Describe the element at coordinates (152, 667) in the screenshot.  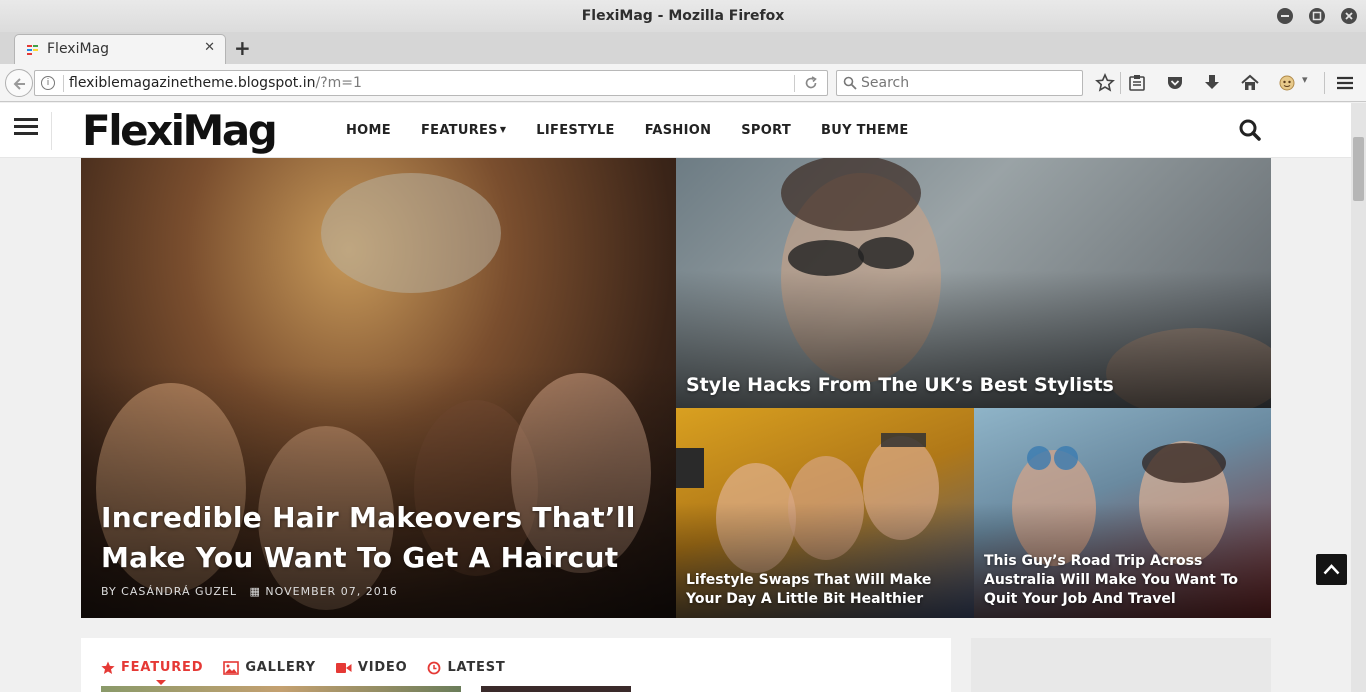
I see `tab-featured: FEATURED` at that location.